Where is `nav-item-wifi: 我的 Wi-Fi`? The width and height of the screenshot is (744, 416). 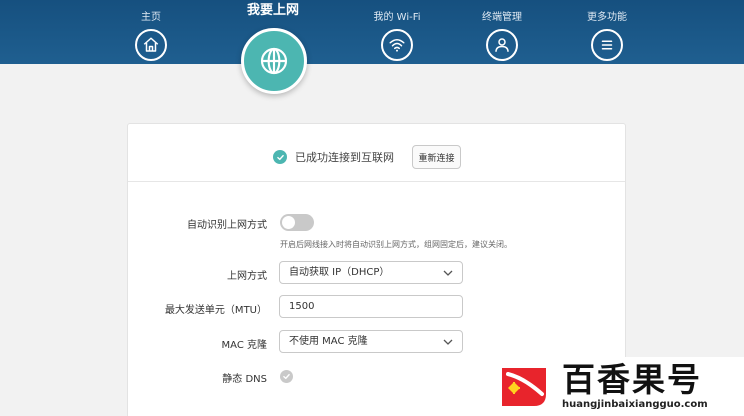 nav-item-wifi: 我的 Wi-Fi is located at coordinates (397, 30).